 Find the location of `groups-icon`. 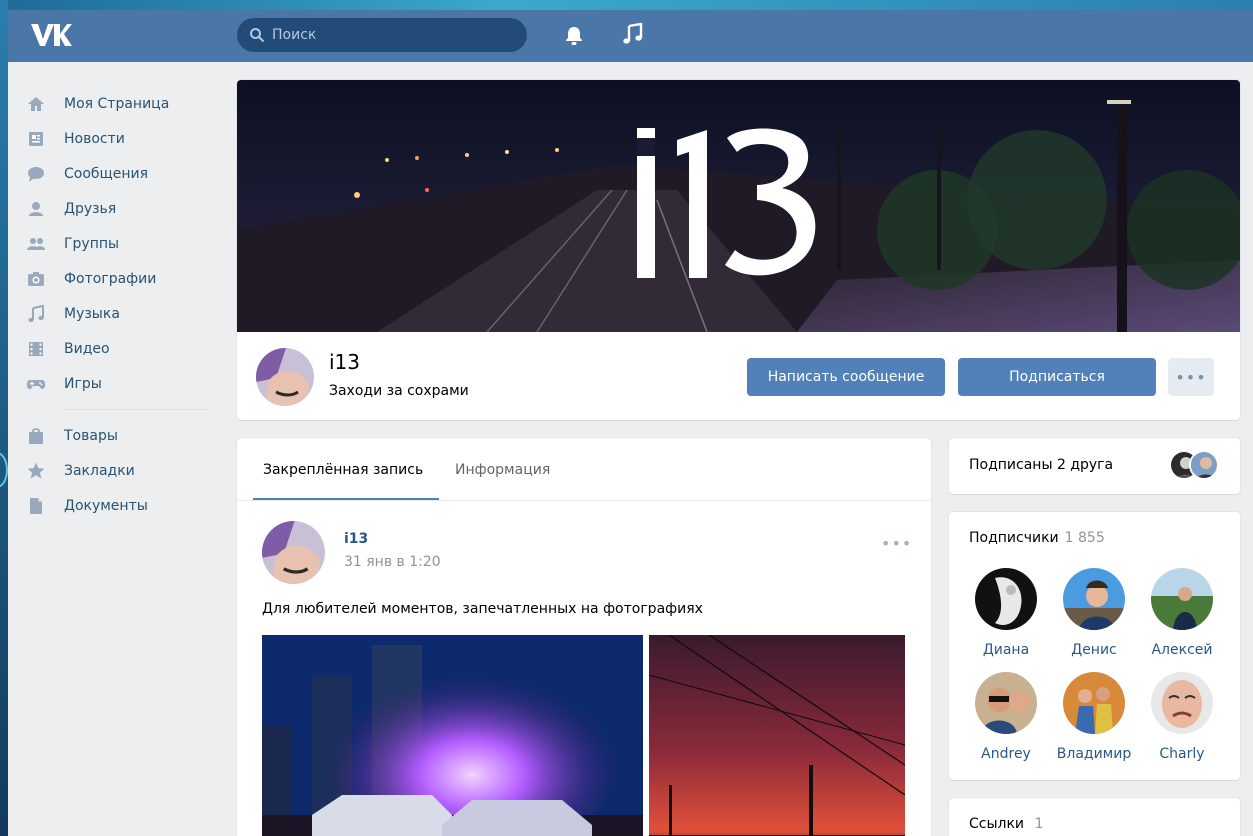

groups-icon is located at coordinates (36, 243).